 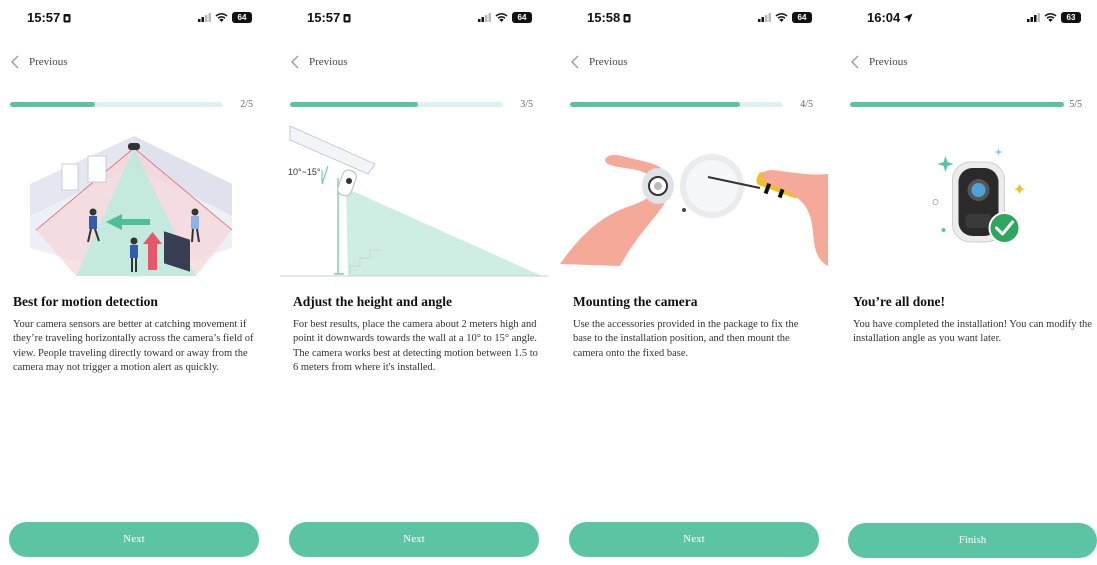 I want to click on location-arrow-icon, so click(x=908, y=18).